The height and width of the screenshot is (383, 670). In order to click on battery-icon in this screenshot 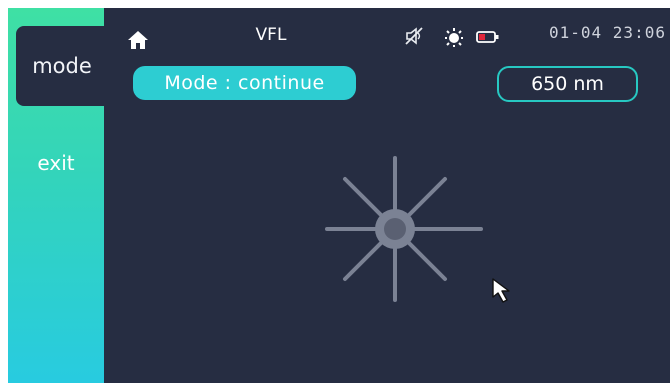, I will do `click(487, 37)`.